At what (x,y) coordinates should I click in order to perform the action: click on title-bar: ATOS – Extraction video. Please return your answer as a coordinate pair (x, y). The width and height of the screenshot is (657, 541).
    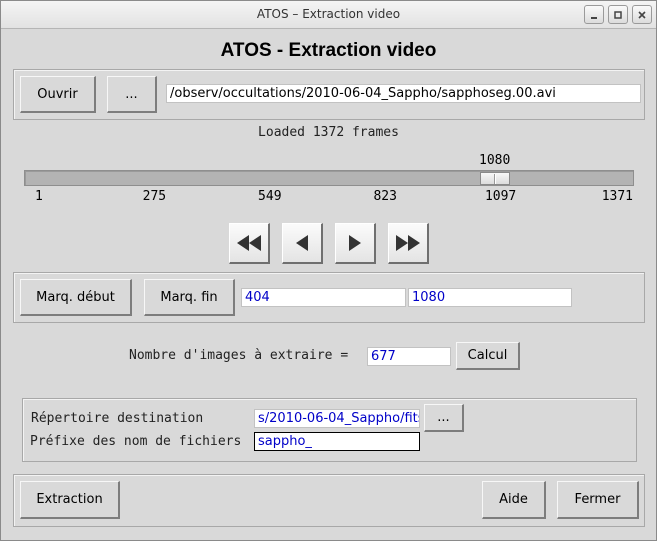
    Looking at the image, I should click on (328, 15).